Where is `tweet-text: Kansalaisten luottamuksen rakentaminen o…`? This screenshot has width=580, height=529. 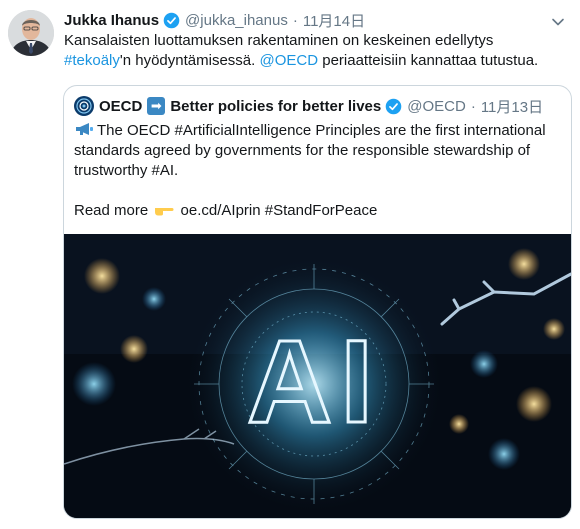
tweet-text: Kansalaisten luottamuksen rakentaminen o… is located at coordinates (314, 51).